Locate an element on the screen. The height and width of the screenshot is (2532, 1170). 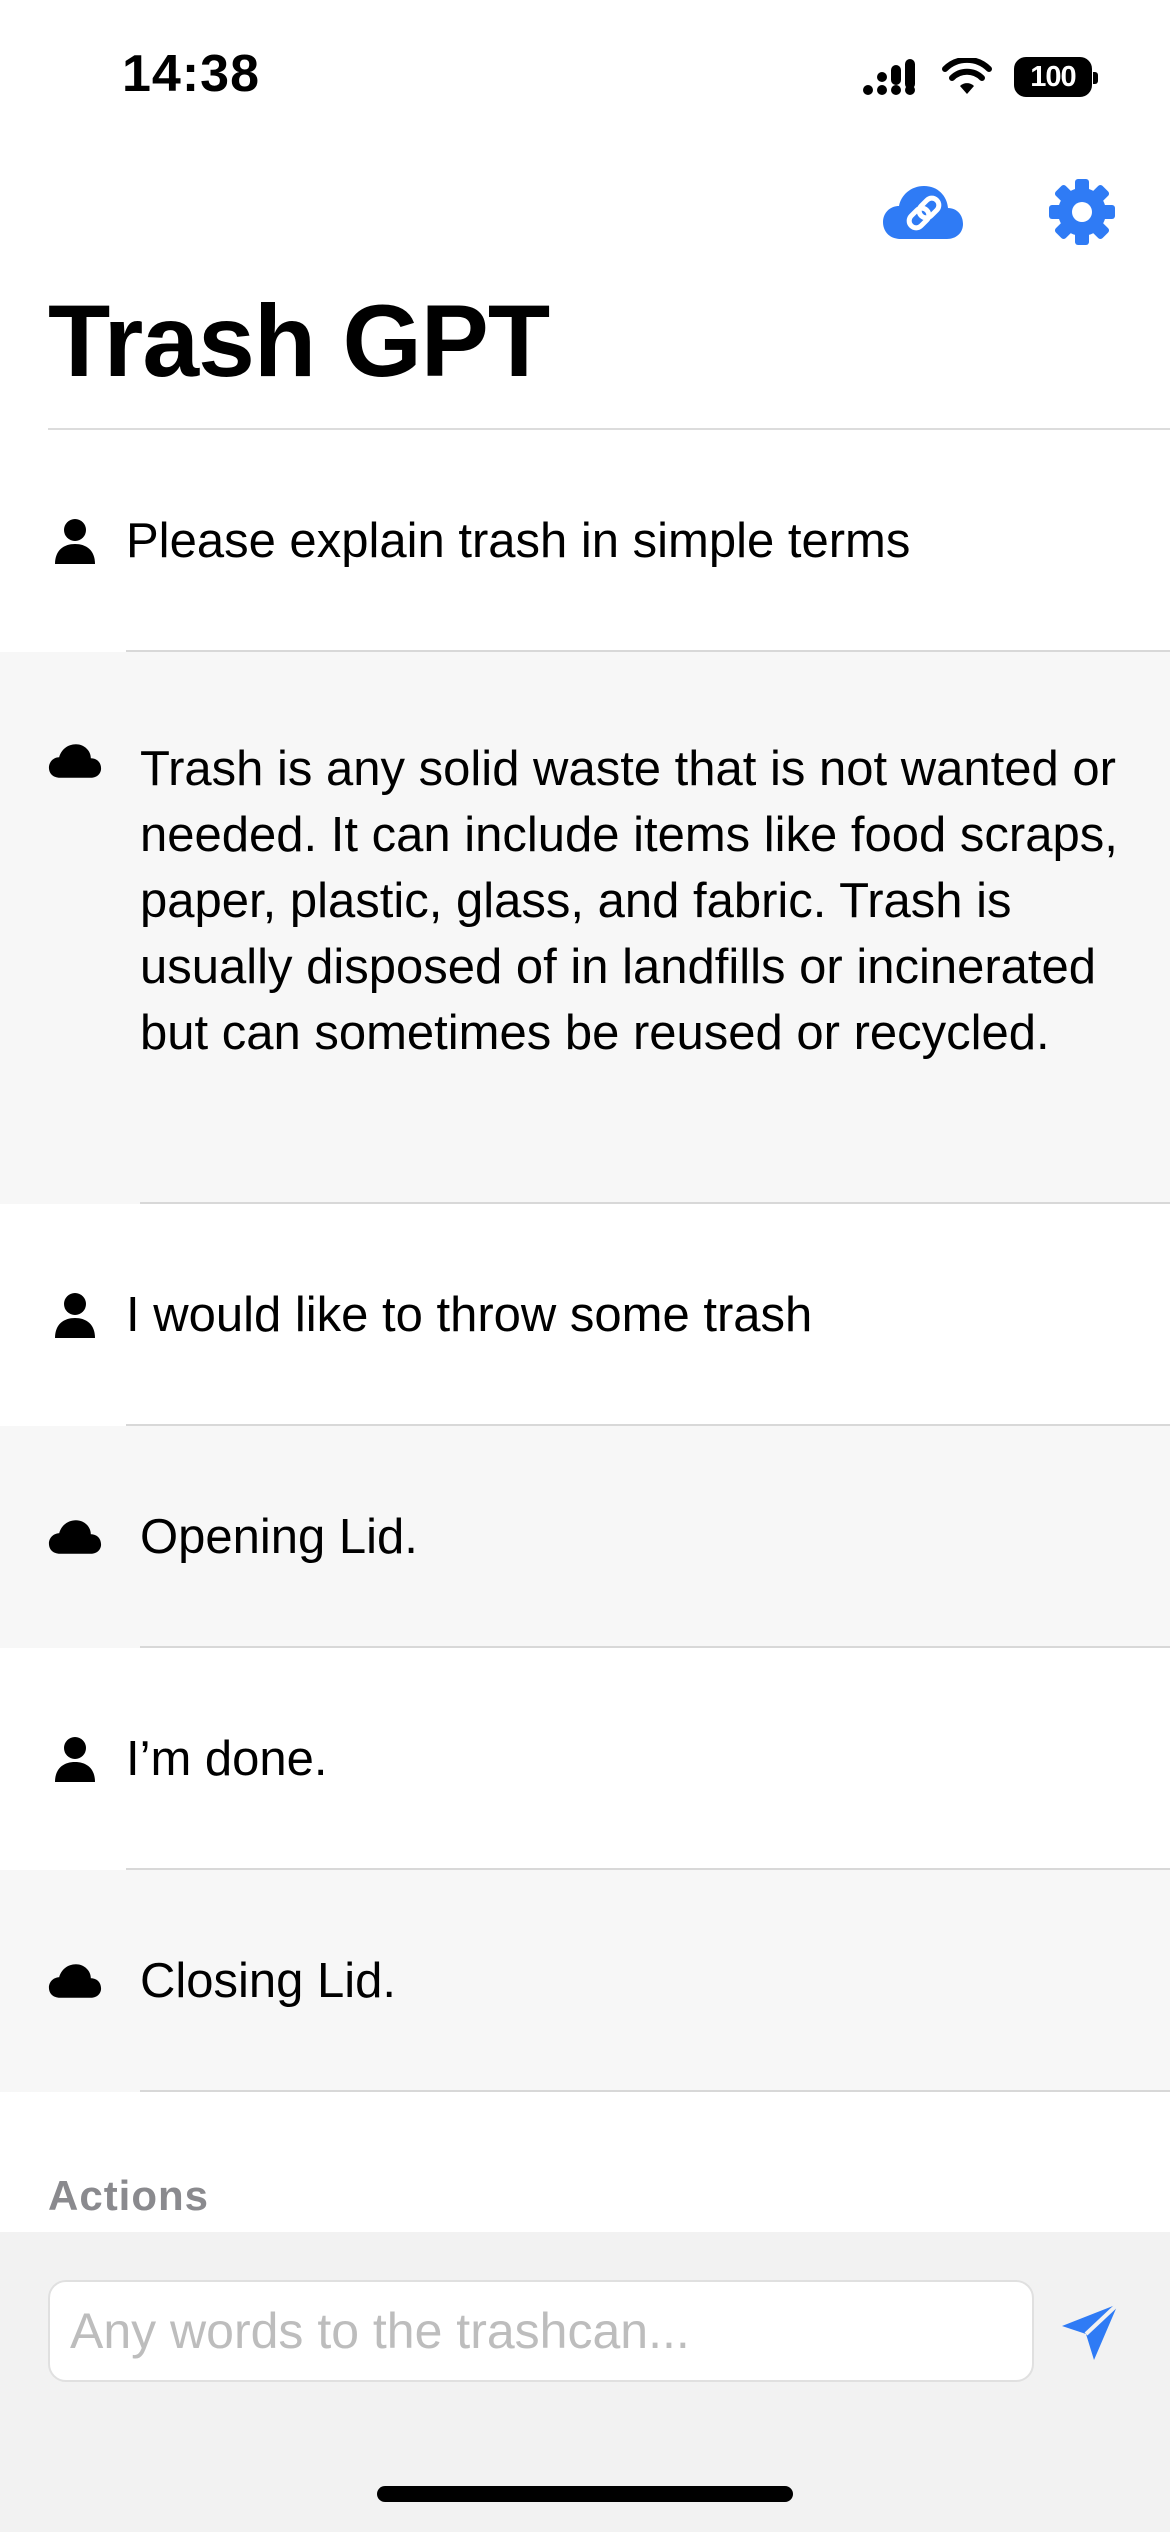
status-icons: 100 is located at coordinates (980, 77).